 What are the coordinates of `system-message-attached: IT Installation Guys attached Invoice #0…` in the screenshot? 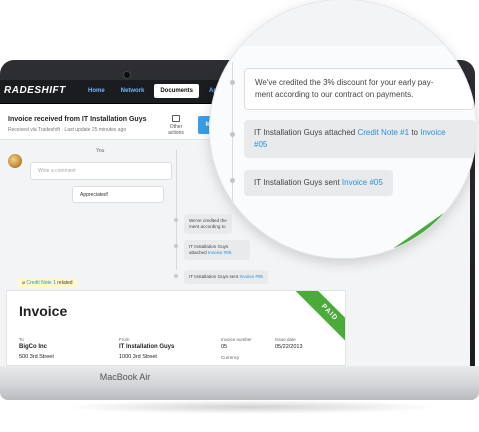 It's located at (217, 250).